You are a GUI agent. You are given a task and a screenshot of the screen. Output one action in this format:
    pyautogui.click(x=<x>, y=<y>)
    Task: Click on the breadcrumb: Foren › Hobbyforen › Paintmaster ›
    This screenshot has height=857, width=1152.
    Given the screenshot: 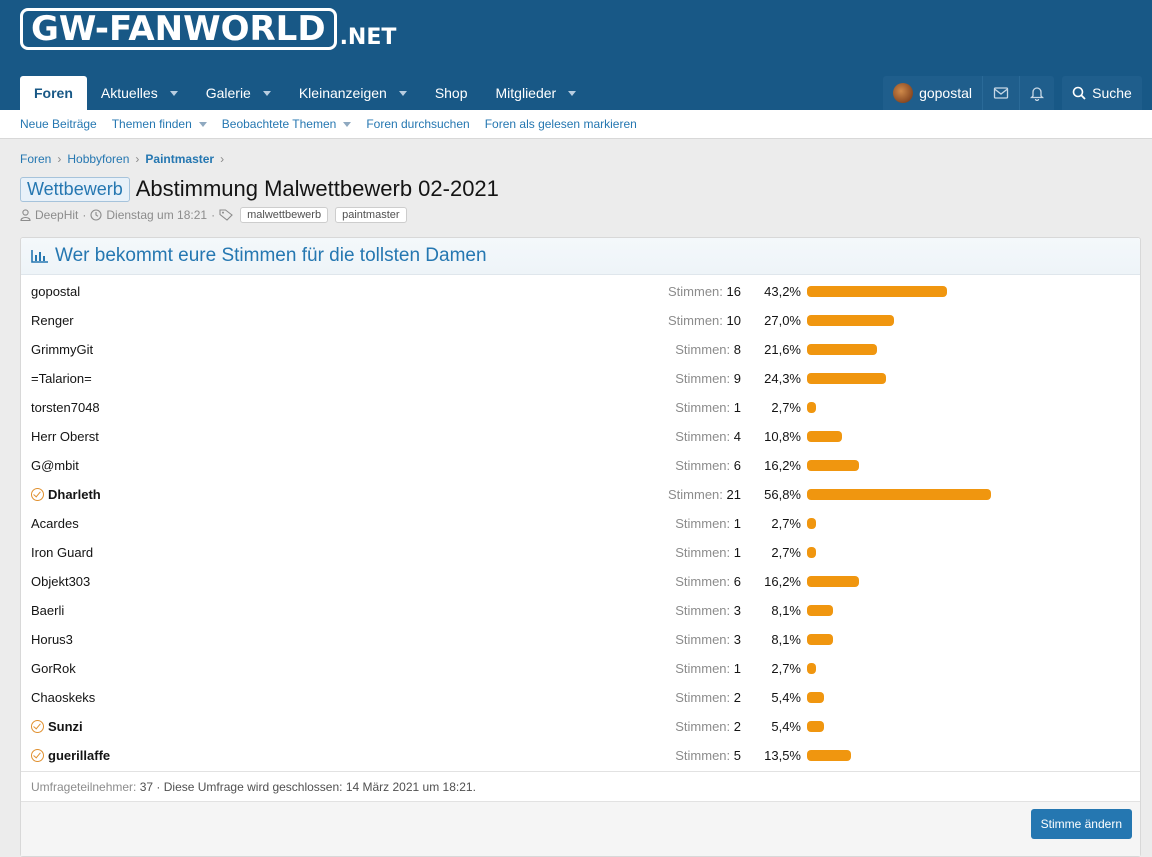 What is the action you would take?
    pyautogui.click(x=122, y=159)
    